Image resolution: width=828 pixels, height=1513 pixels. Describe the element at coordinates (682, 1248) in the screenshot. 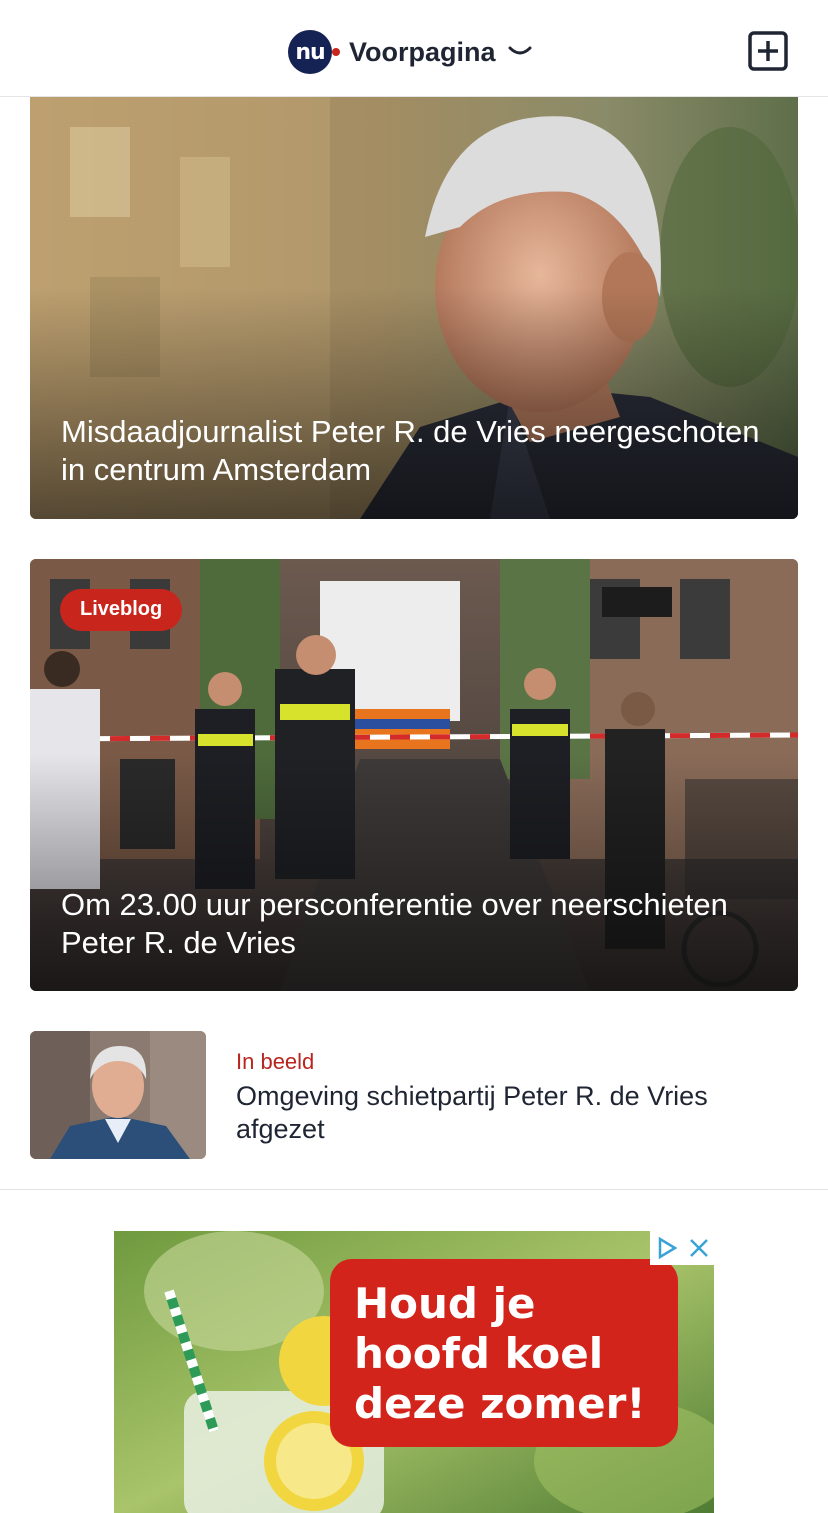

I see `ad-choices` at that location.